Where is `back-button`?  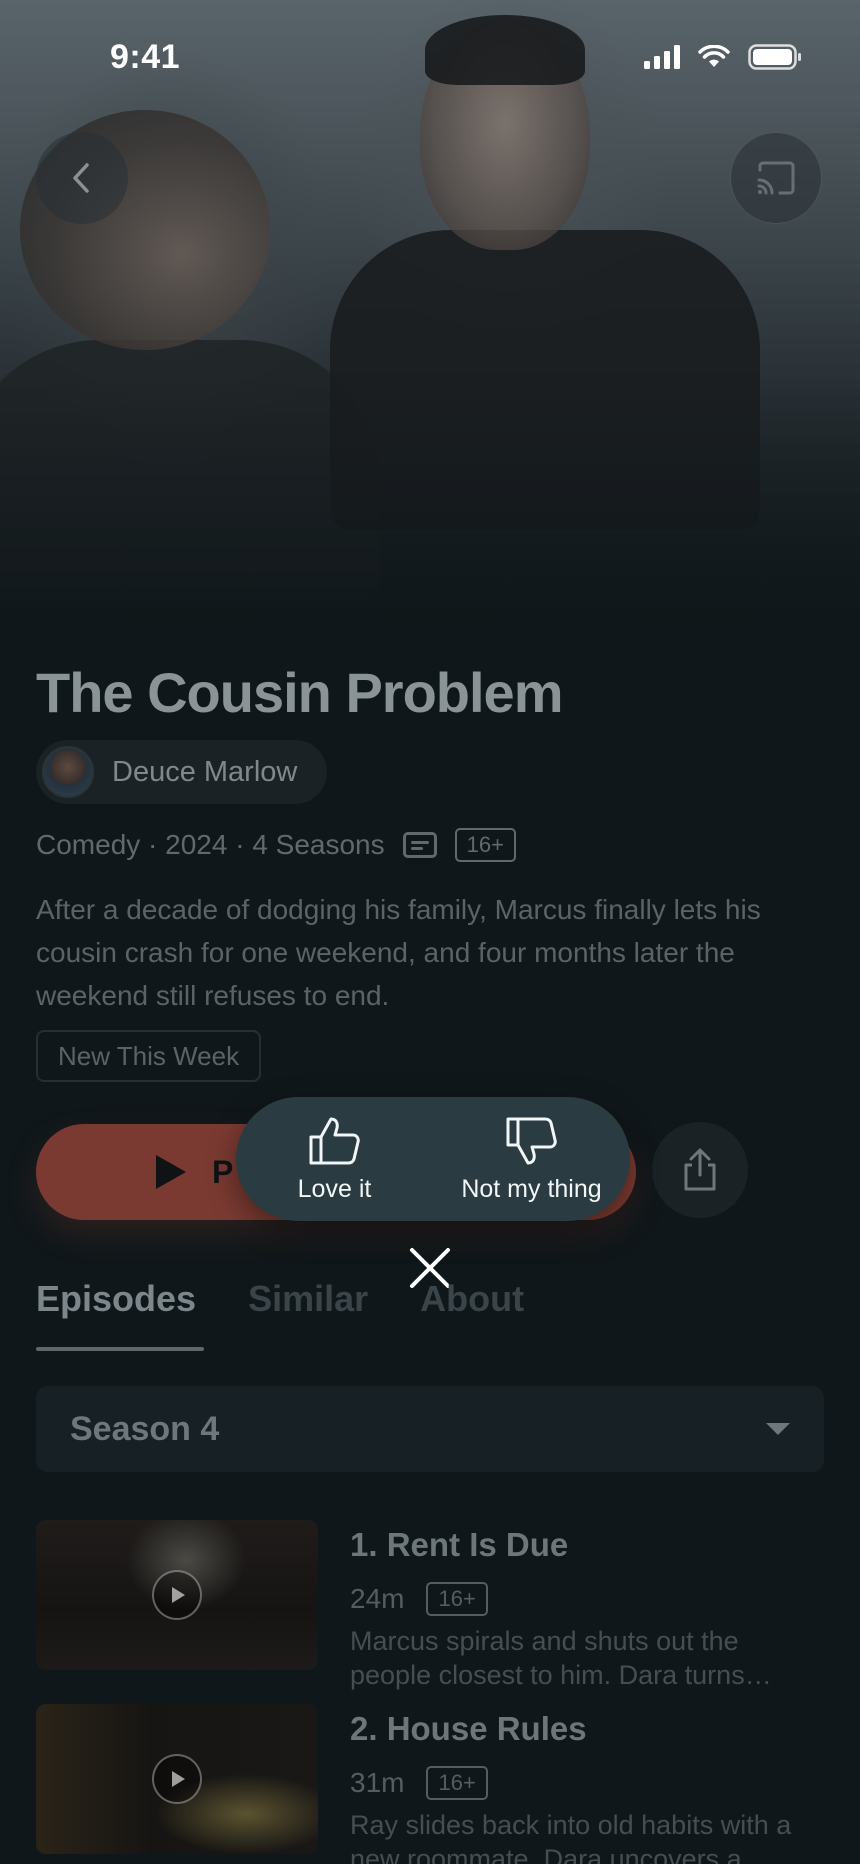
back-button is located at coordinates (82, 178).